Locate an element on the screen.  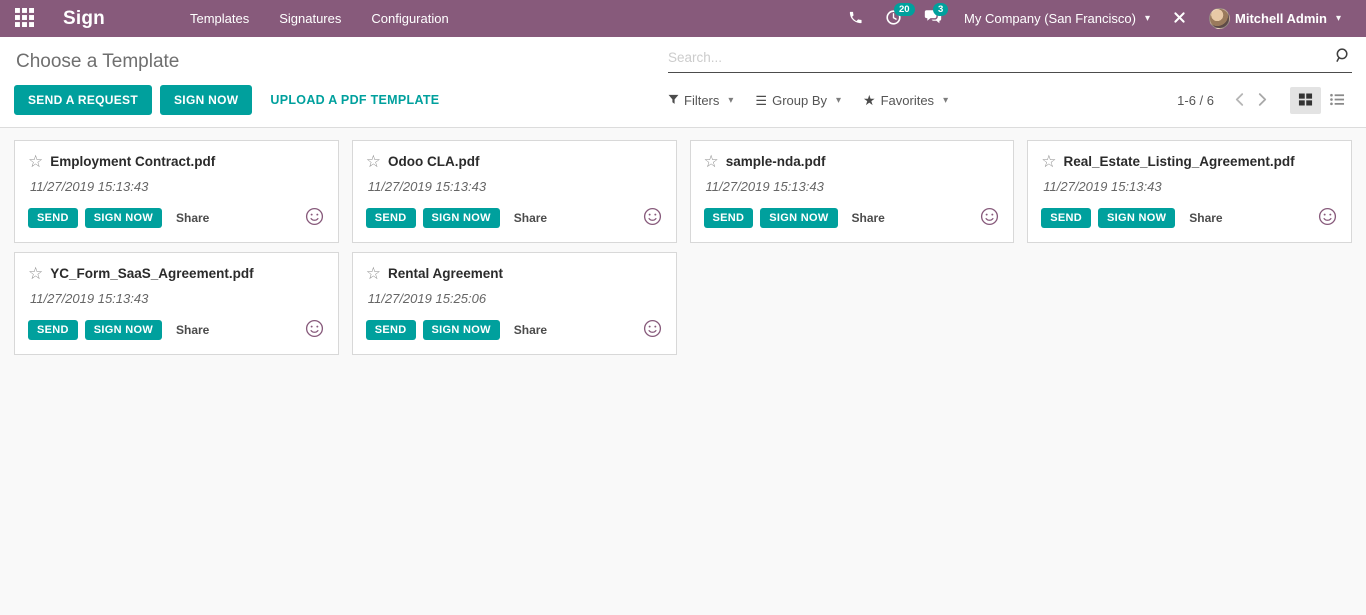
page-title: Choose a Template is located at coordinates (98, 61).